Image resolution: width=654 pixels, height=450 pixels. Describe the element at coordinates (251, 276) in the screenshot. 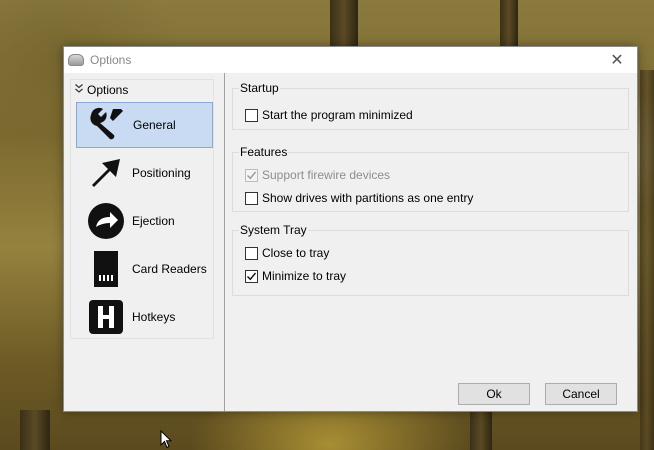

I see `checkbox-minimize-to-tray` at that location.